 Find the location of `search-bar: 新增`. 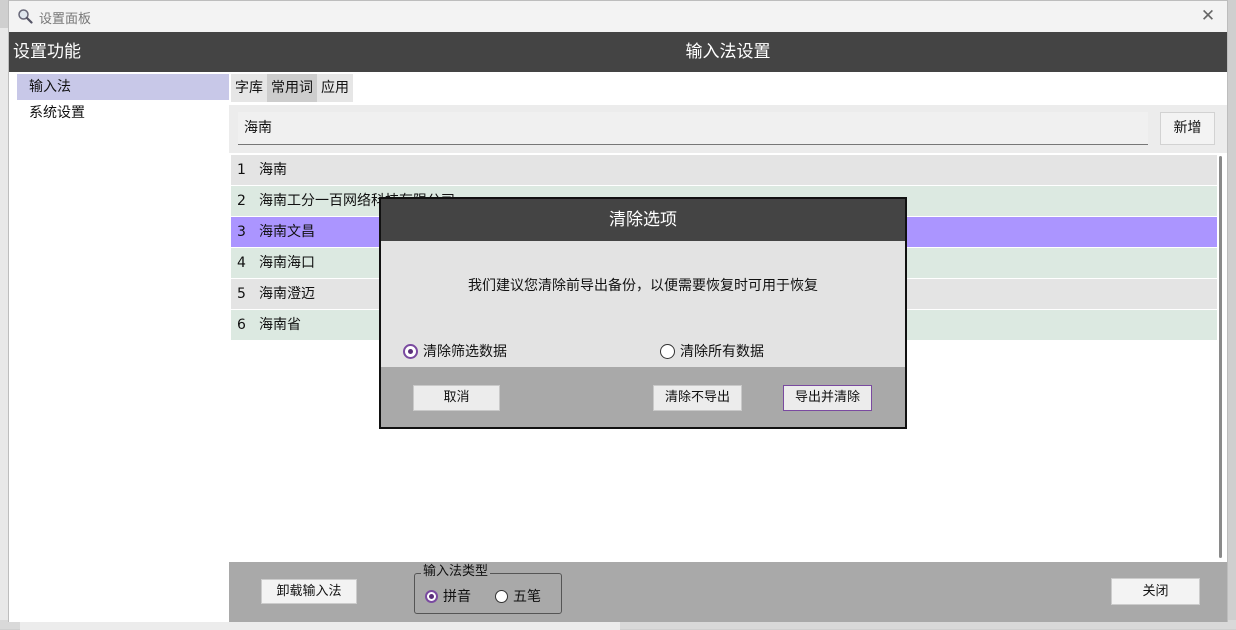

search-bar: 新增 is located at coordinates (728, 129).